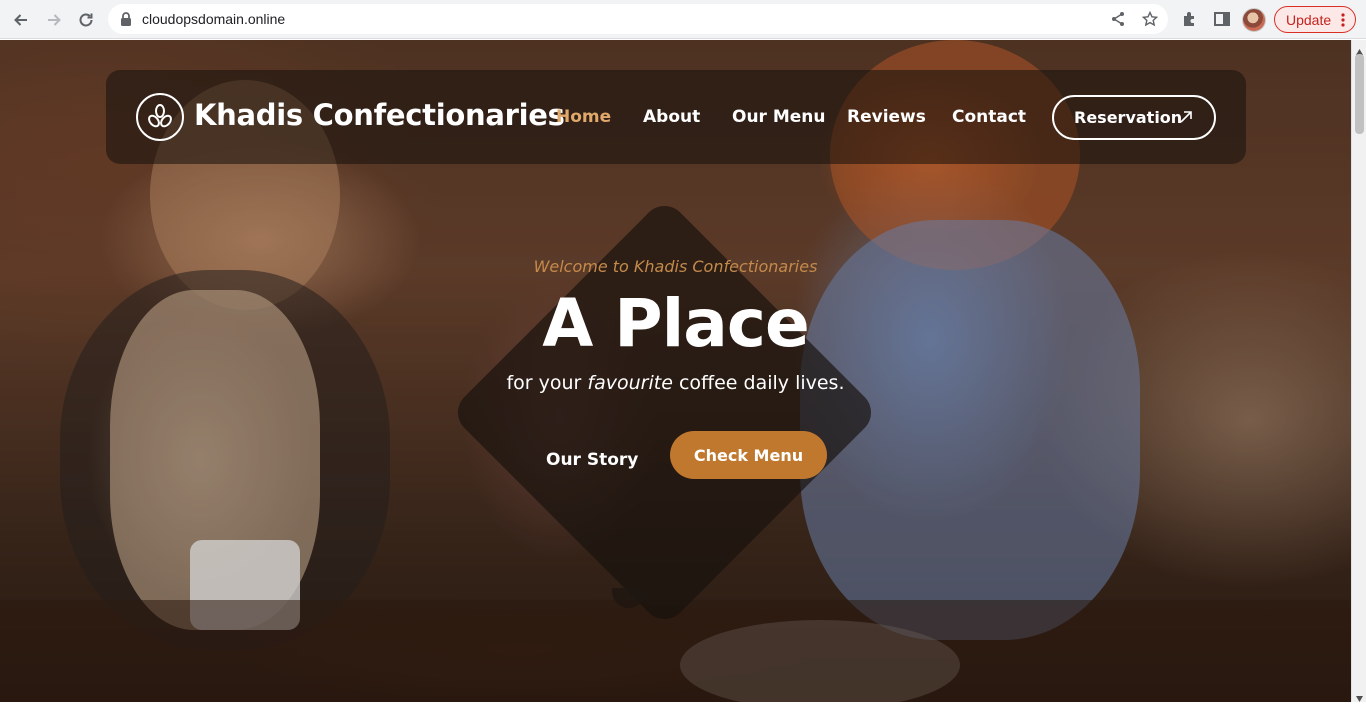 The width and height of the screenshot is (1366, 708). What do you see at coordinates (1150, 18) in the screenshot?
I see `bookmark-star-icon` at bounding box center [1150, 18].